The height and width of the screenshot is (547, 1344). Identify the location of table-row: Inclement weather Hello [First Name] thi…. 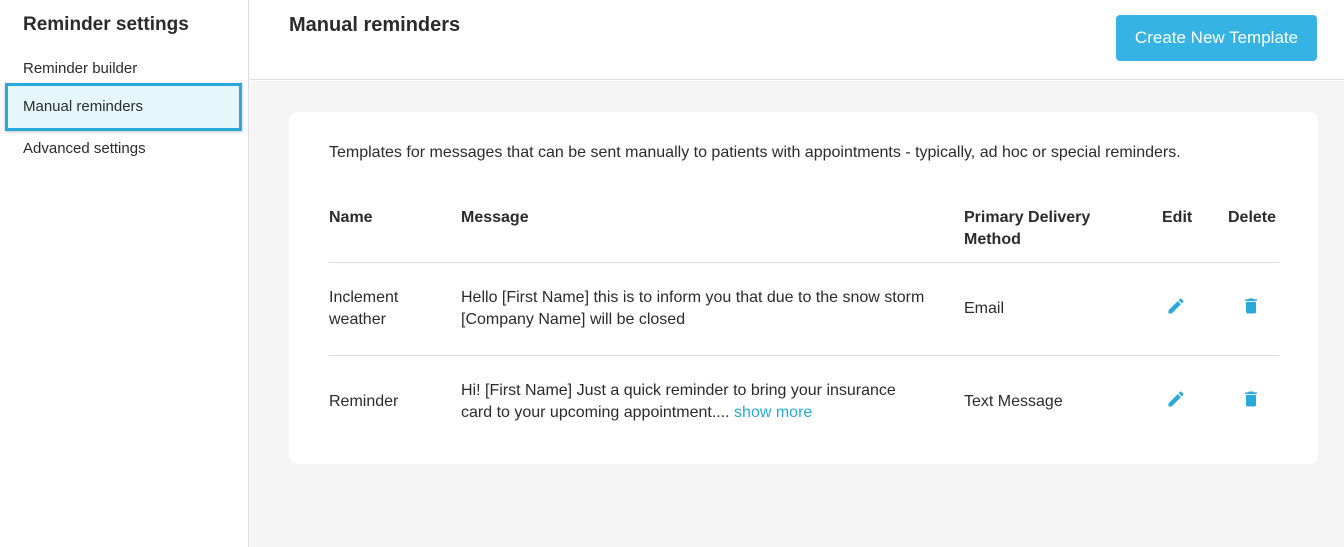
(804, 308).